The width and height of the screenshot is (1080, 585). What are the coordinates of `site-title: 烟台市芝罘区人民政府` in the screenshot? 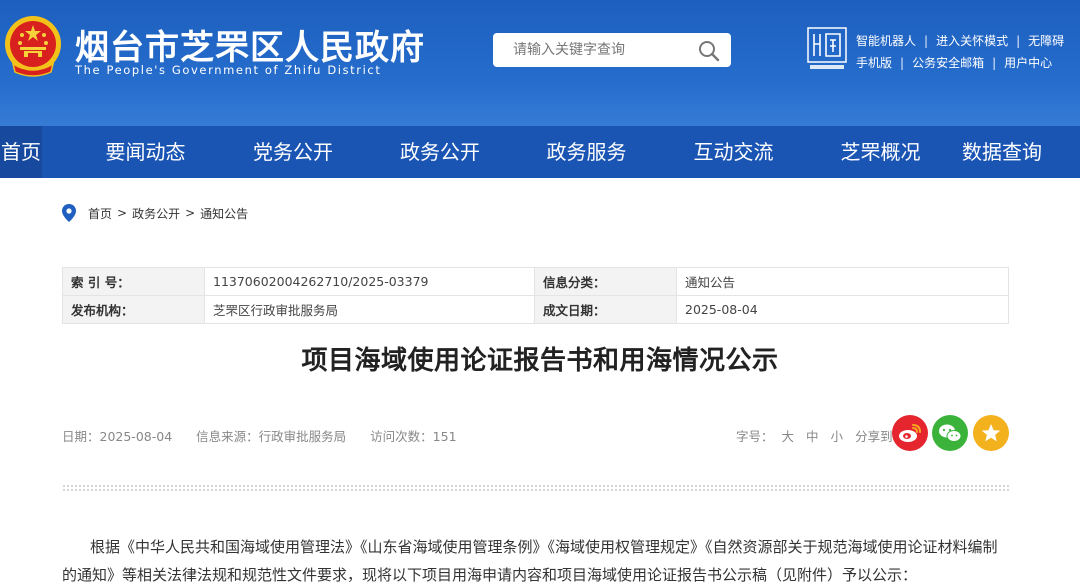 It's located at (250, 48).